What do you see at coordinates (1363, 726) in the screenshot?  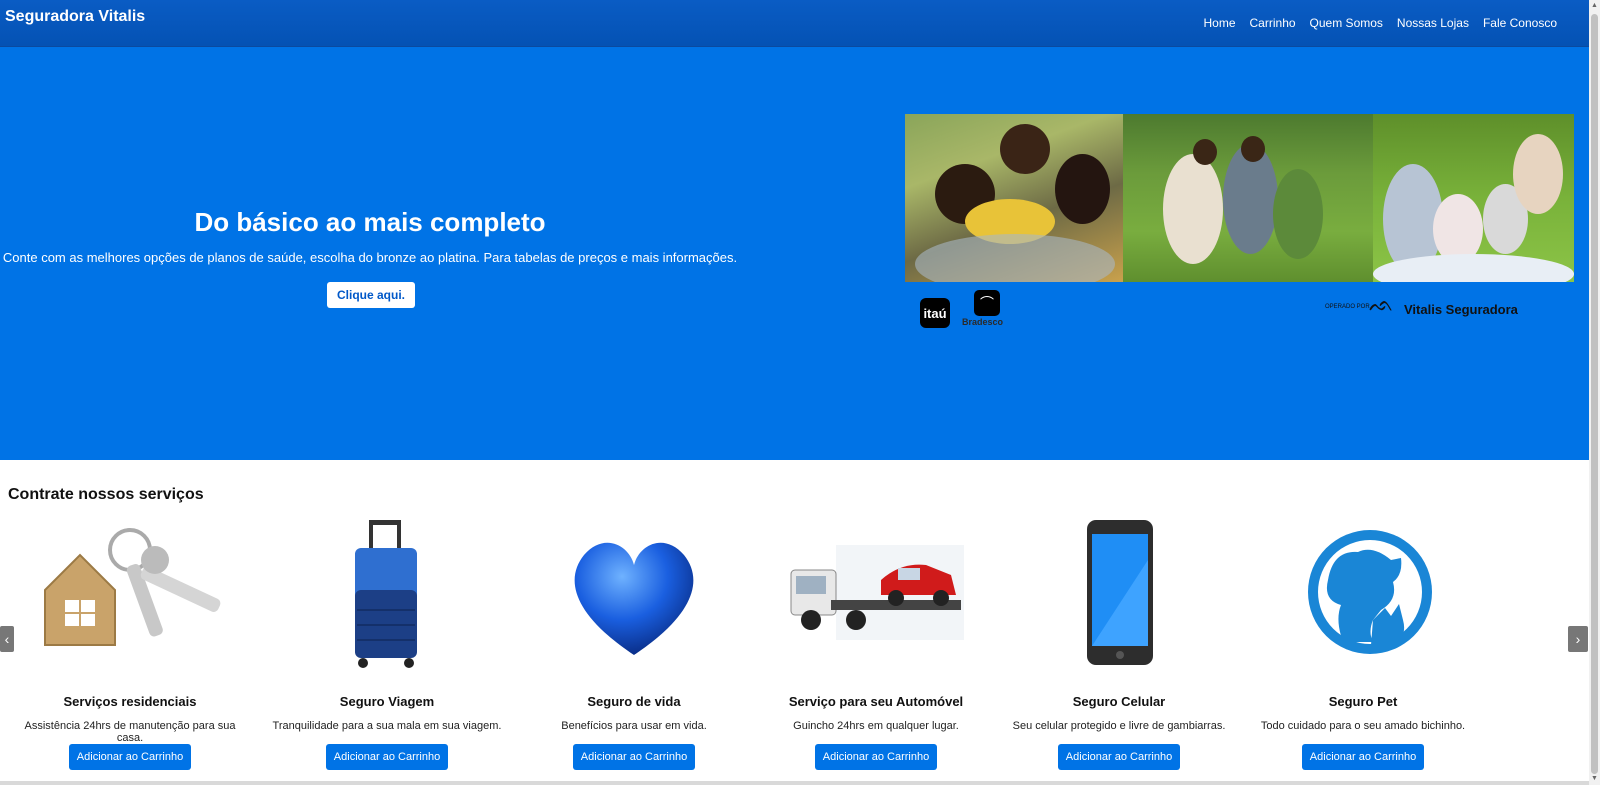 I see `service-desc: Todo cuidado para o seu amado bichinho.` at bounding box center [1363, 726].